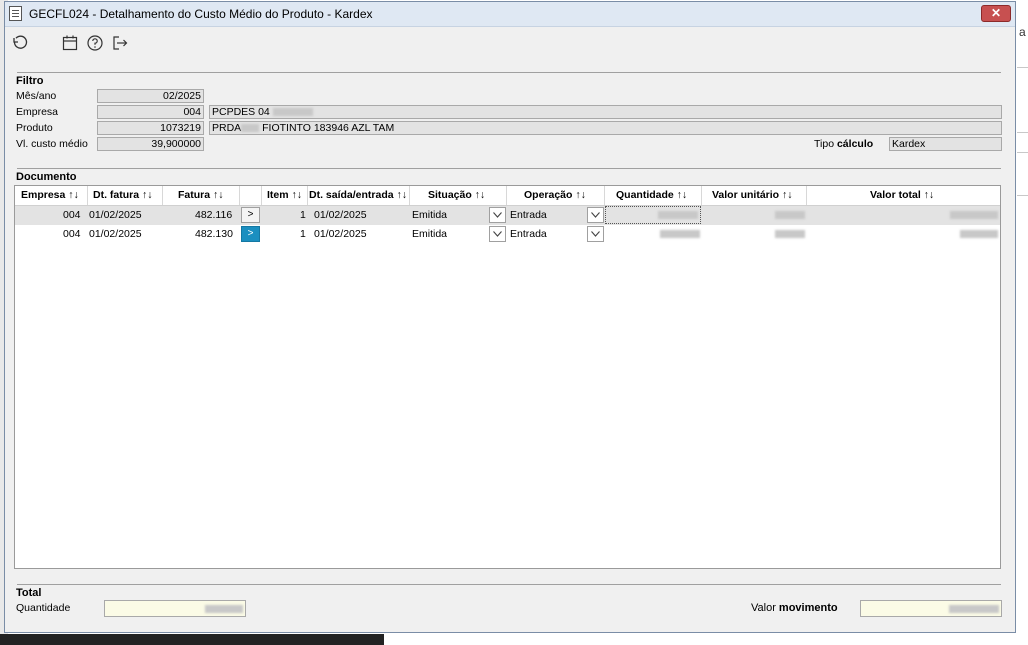  What do you see at coordinates (1022, 32) in the screenshot?
I see `background-text: a` at bounding box center [1022, 32].